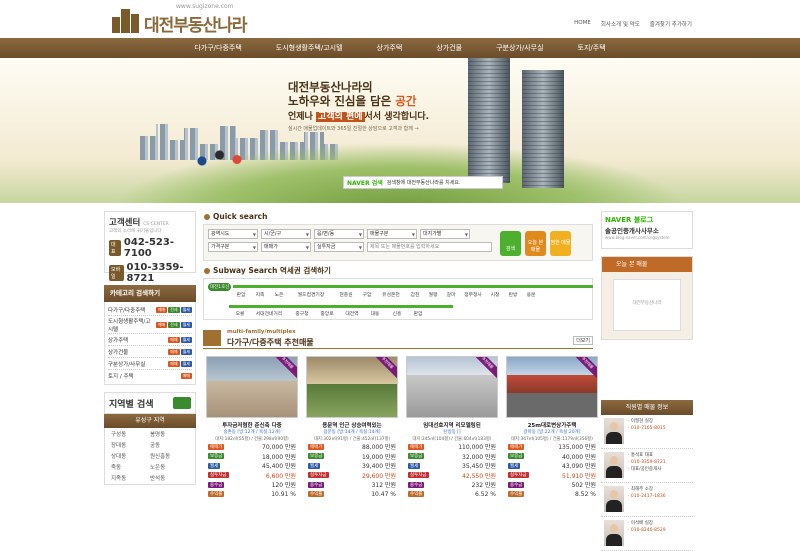 The height and width of the screenshot is (551, 800). Describe the element at coordinates (397, 313) in the screenshot. I see `station: 신흥` at that location.